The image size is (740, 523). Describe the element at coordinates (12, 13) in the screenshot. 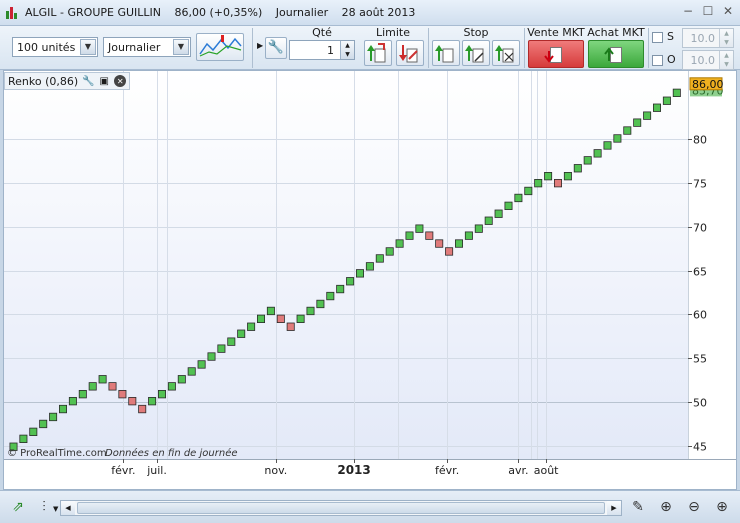

I see `candlestick-app-icon` at that location.